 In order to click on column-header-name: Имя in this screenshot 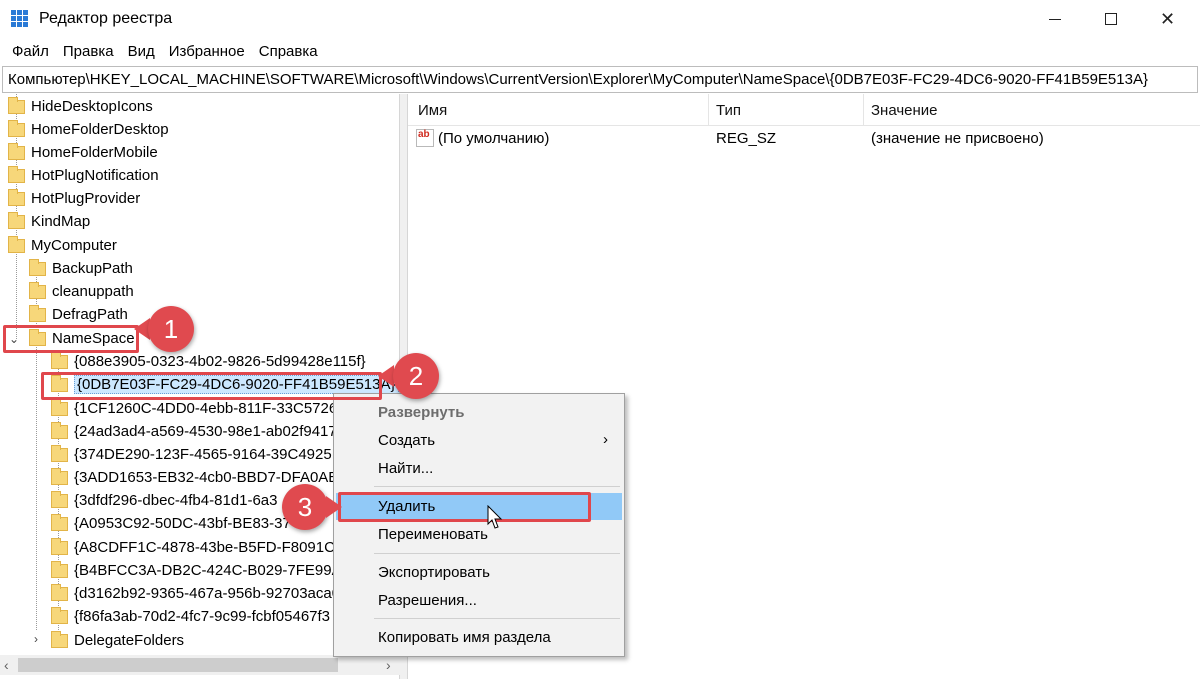, I will do `click(432, 110)`.